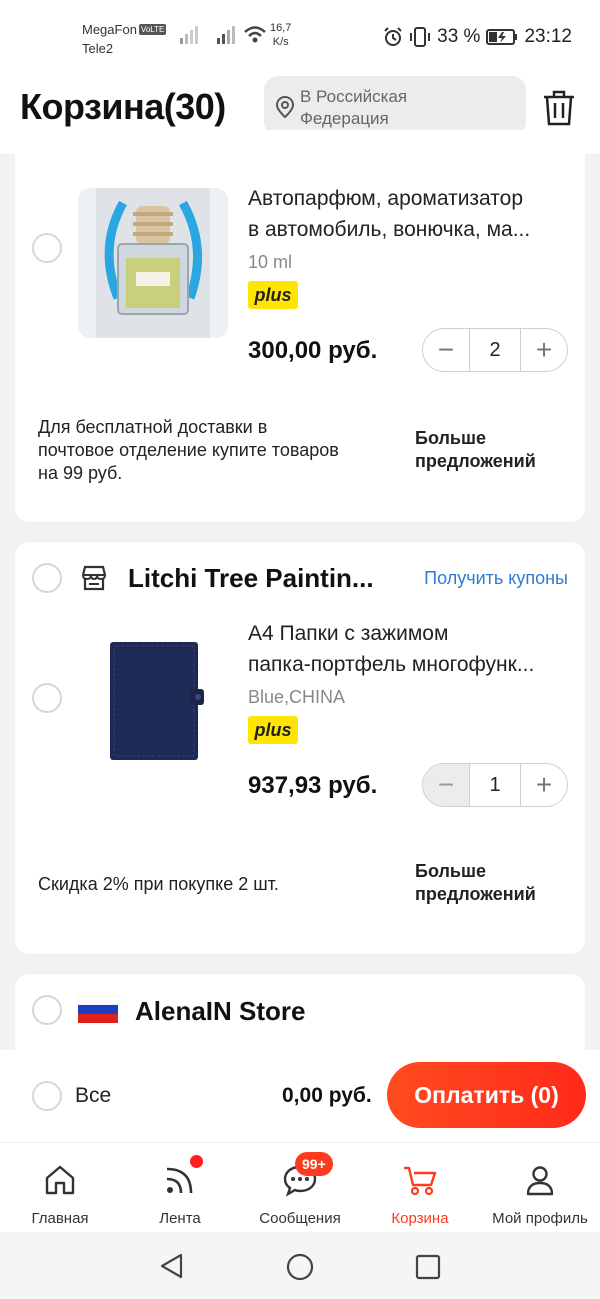 This screenshot has height=1299, width=600. Describe the element at coordinates (313, 785) in the screenshot. I see `product-price: 937,93 руб.` at that location.